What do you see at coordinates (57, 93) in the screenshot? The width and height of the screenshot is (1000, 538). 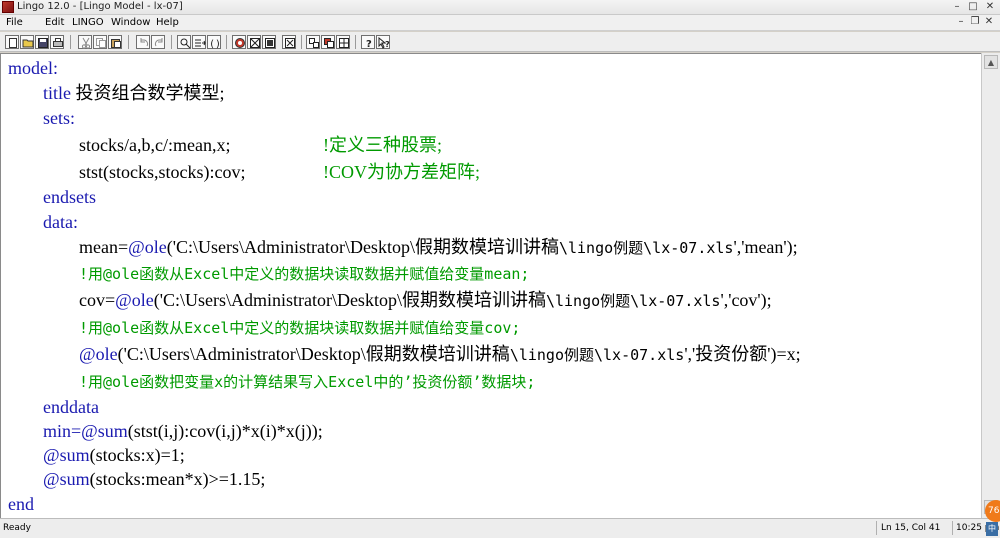 I see `code-token: title` at bounding box center [57, 93].